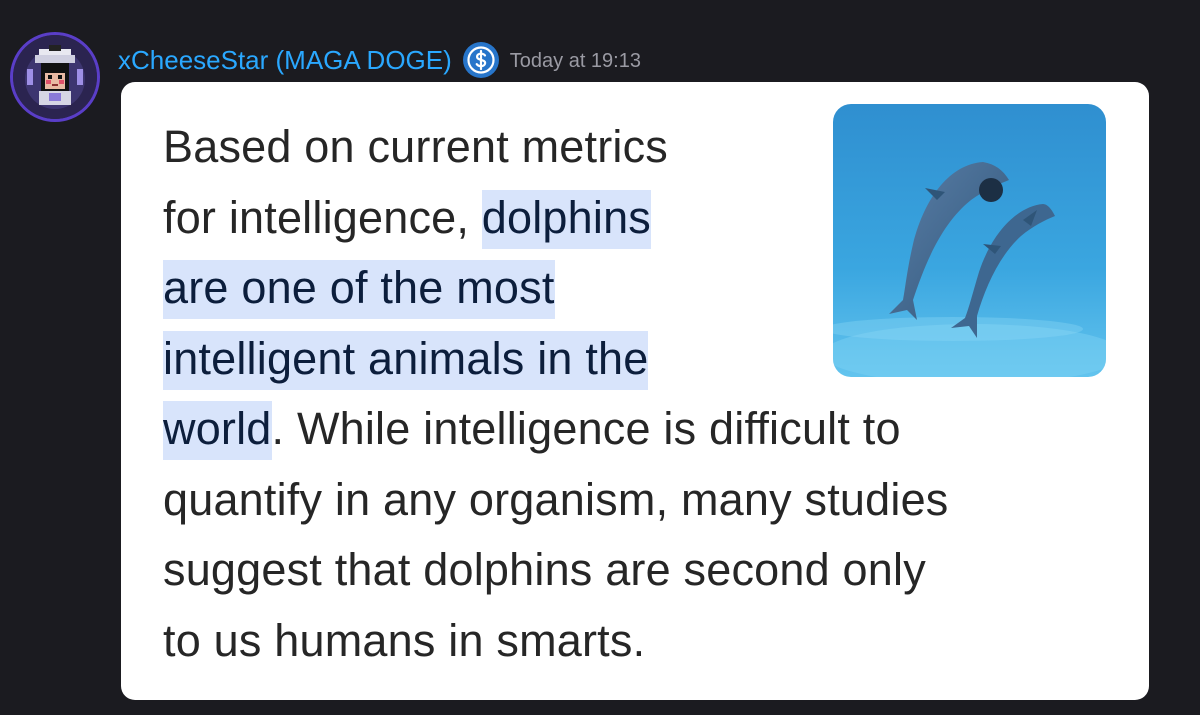  I want to click on pixel-astronaut-avatar-icon, so click(55, 77).